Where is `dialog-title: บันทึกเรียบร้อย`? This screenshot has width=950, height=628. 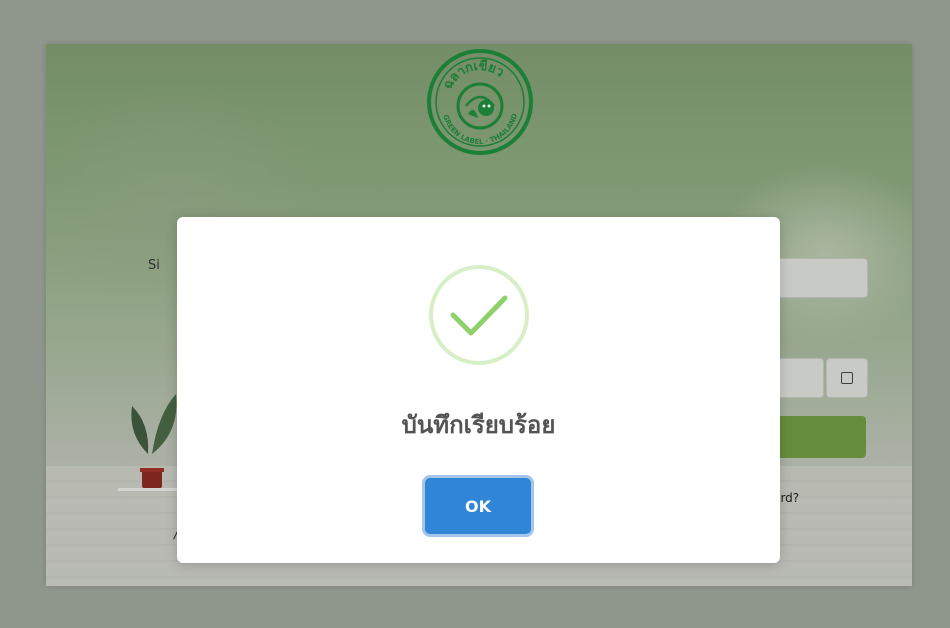 dialog-title: บันทึกเรียบร้อย is located at coordinates (478, 425).